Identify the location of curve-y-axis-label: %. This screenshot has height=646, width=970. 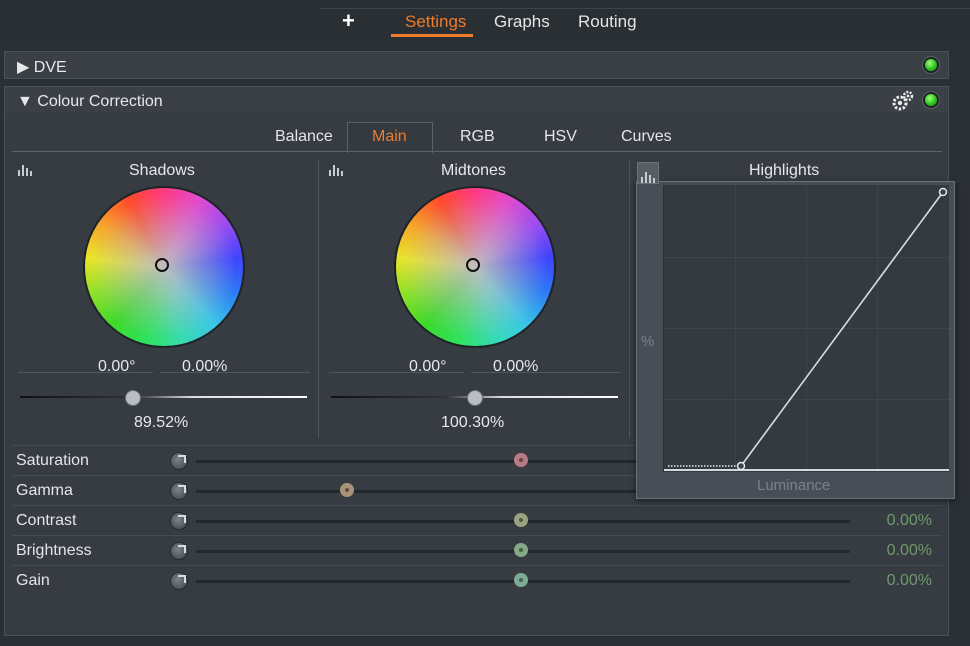
(648, 341).